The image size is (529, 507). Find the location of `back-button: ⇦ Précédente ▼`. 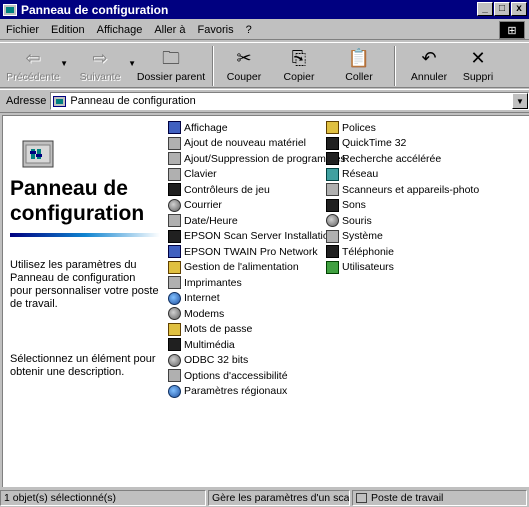

back-button: ⇦ Précédente ▼ is located at coordinates (34, 65).